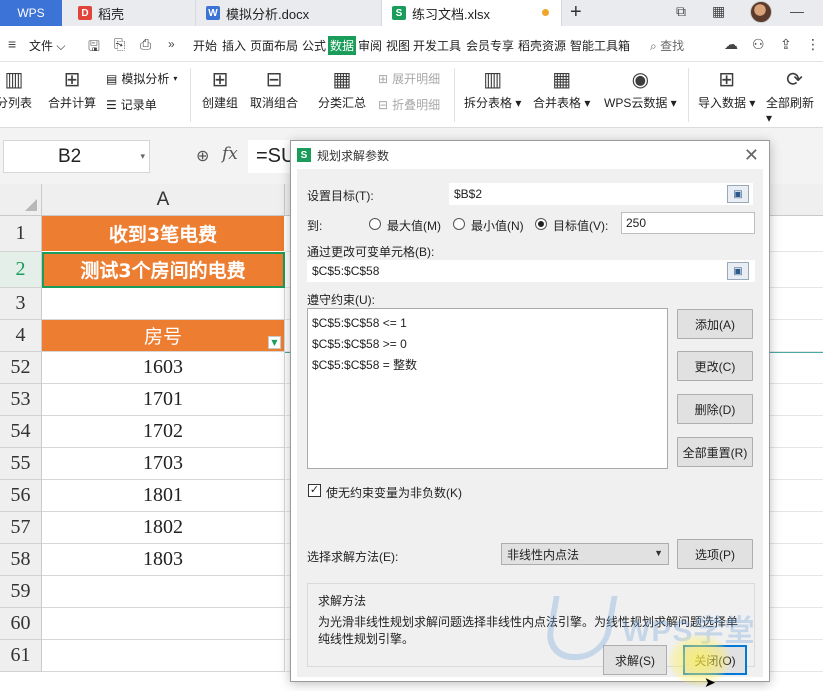  What do you see at coordinates (370, 45) in the screenshot?
I see `menu-review: 审阅` at bounding box center [370, 45].